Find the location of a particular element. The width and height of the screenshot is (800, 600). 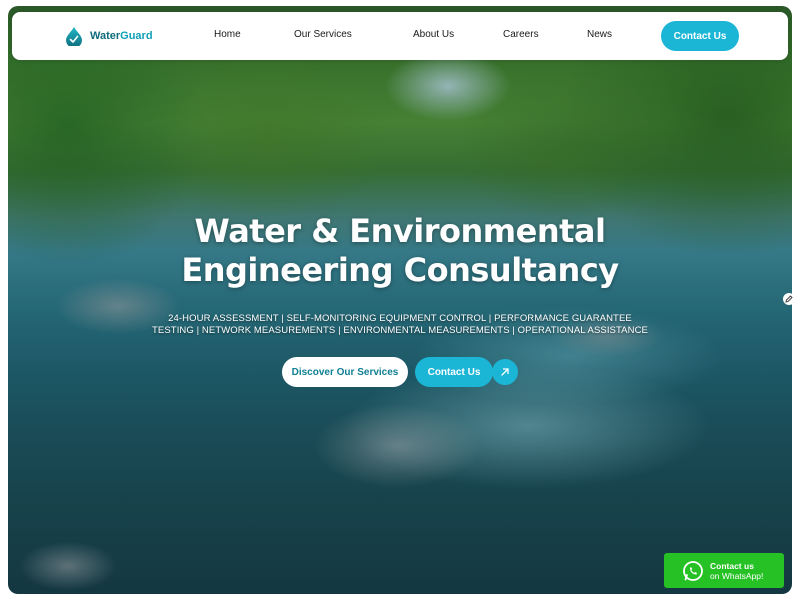

whatsapp-contact-button: Contact us on WhatsApp! is located at coordinates (724, 570).